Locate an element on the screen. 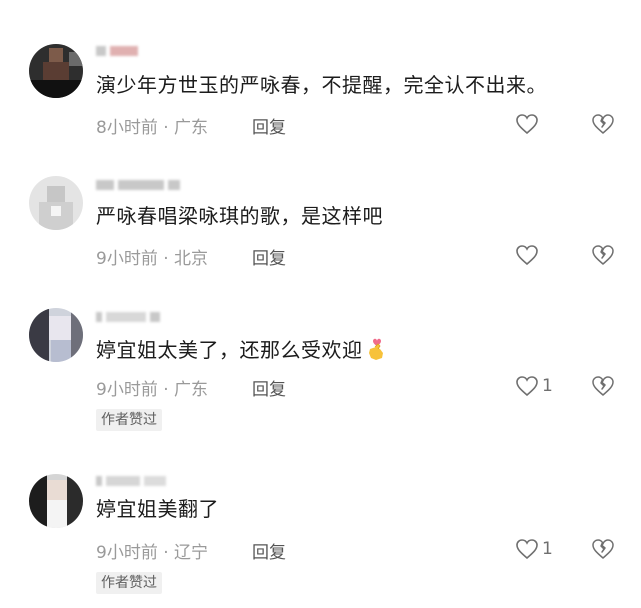  comment-meta: 9小时前 · 北京 is located at coordinates (152, 256).